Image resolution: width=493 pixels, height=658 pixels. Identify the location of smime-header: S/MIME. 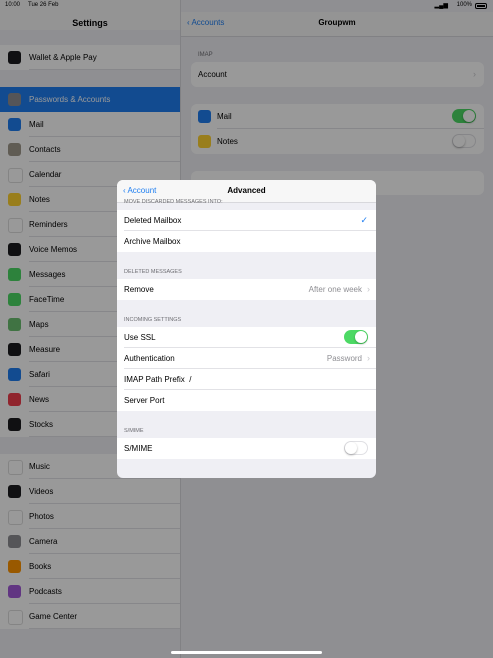
(134, 431).